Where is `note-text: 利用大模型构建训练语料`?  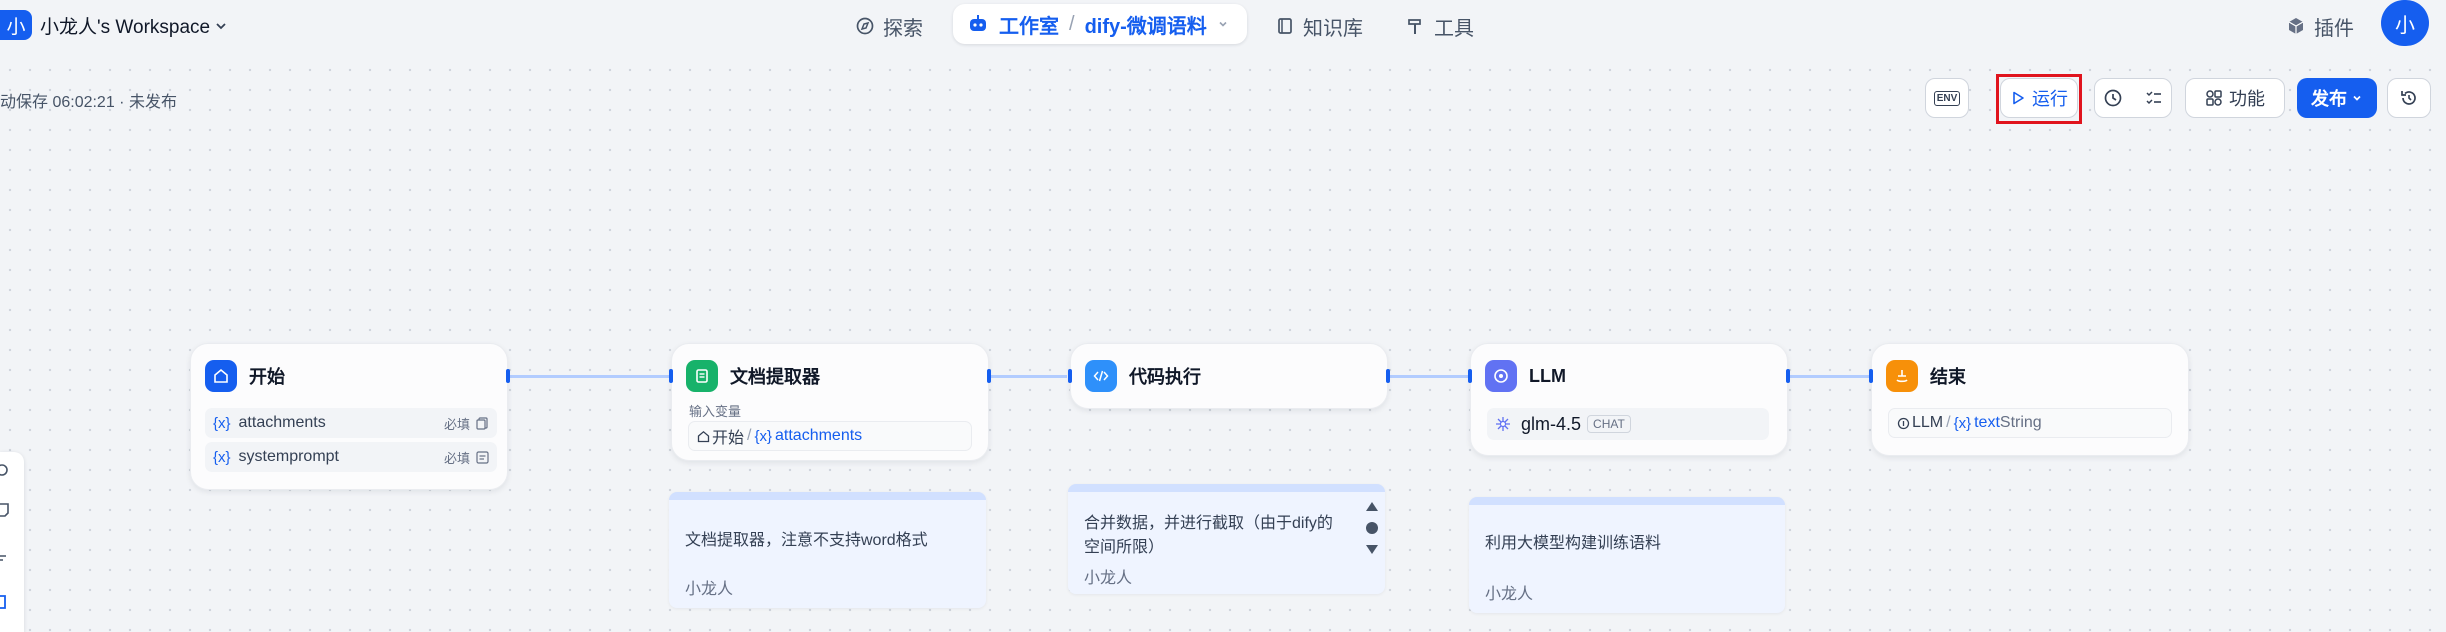
note-text: 利用大模型构建训练语料 is located at coordinates (1573, 543).